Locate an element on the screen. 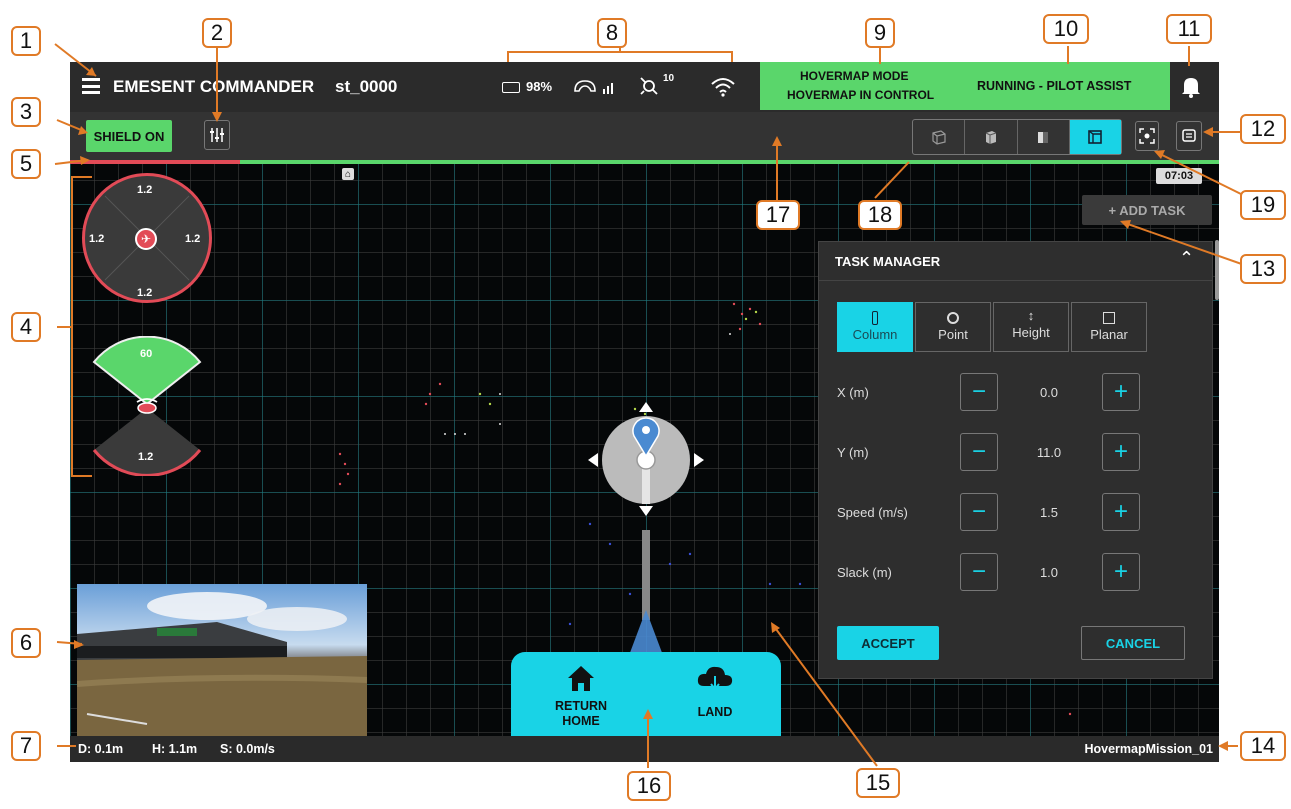  run-status: RUNNING - PILOT ASSIST is located at coordinates (1054, 86).